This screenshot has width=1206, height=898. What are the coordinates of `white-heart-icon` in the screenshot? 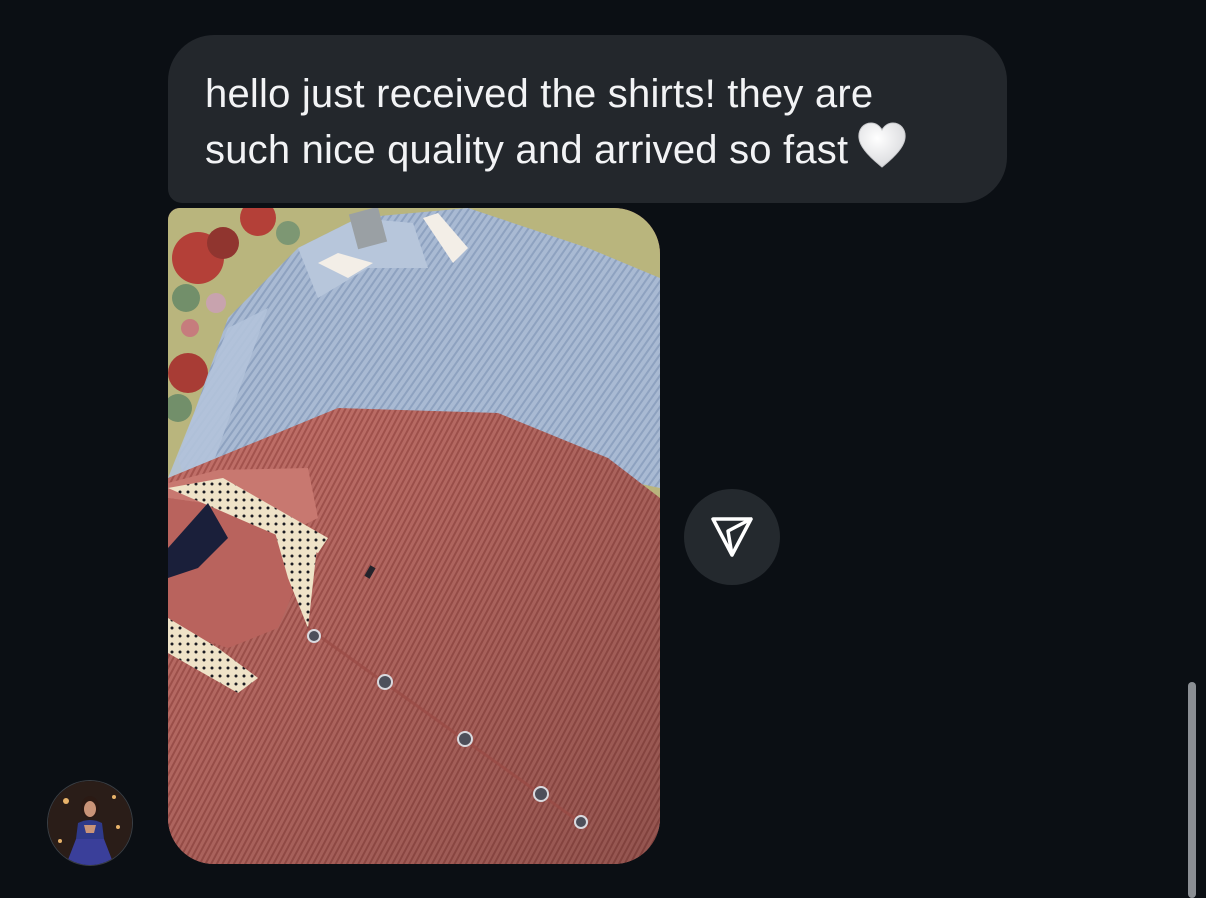 It's located at (882, 152).